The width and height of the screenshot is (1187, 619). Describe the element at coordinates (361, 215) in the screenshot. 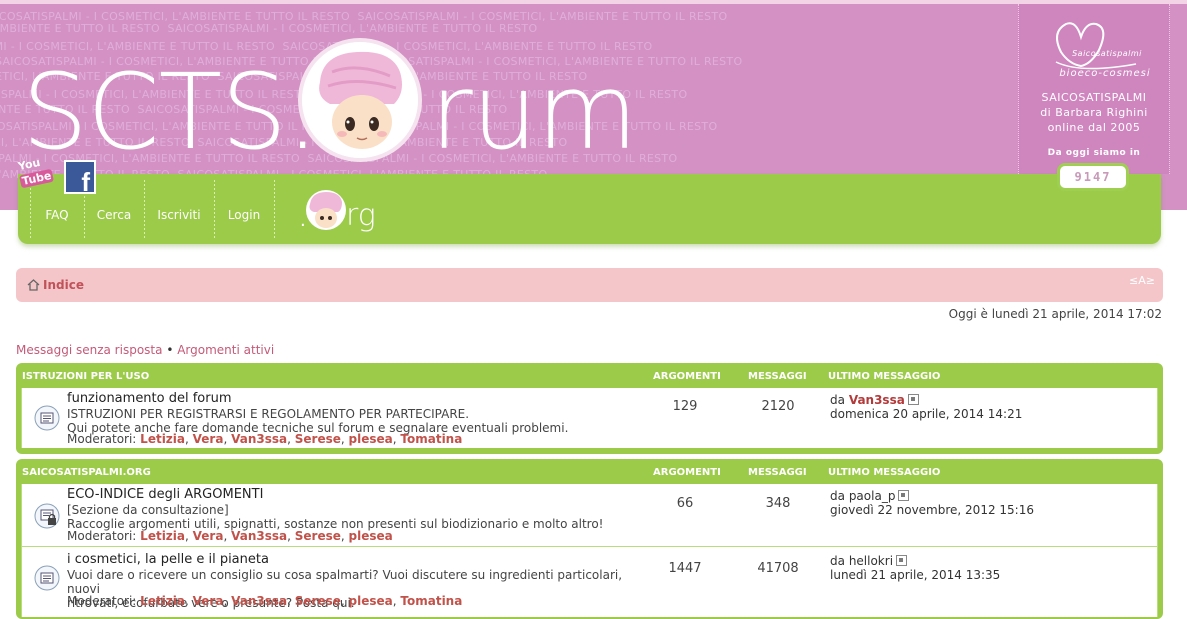

I see `org-text: rg` at that location.